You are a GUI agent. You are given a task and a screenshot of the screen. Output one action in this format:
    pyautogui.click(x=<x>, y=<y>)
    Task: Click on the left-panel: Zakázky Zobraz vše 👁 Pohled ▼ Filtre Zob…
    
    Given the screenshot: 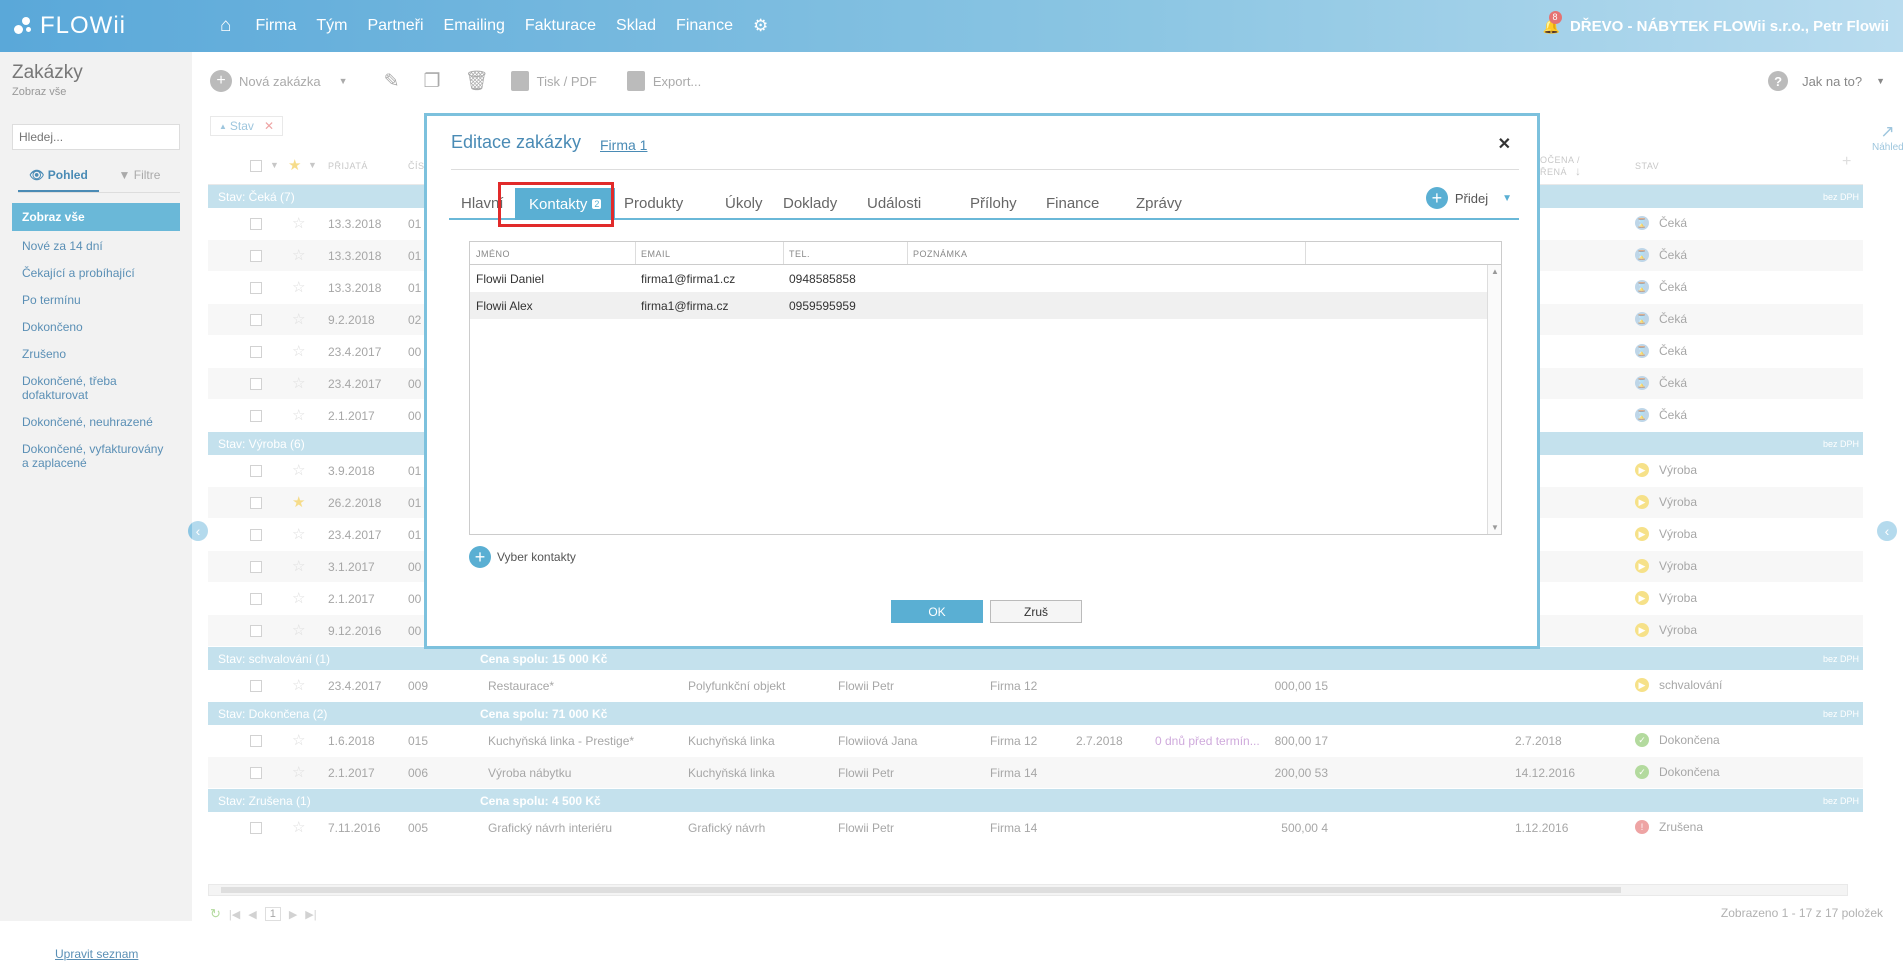 What is the action you would take?
    pyautogui.click(x=96, y=506)
    